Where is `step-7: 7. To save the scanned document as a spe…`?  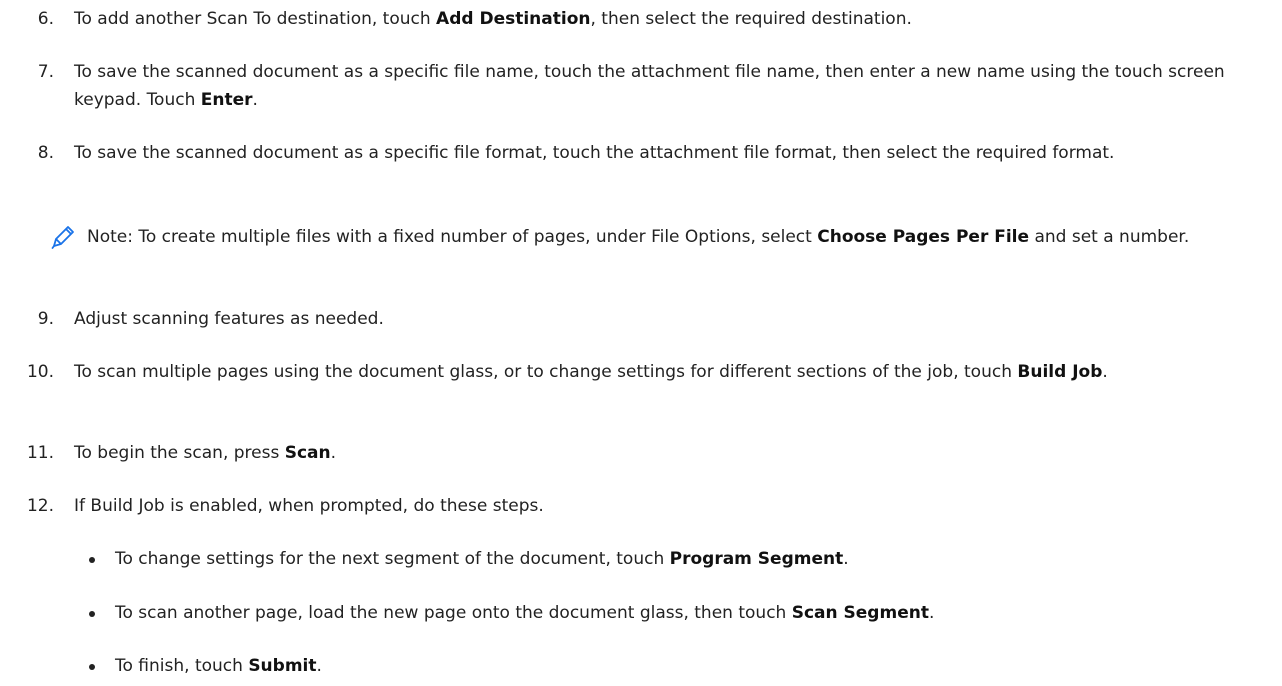
step-7: 7. To save the scanned document as a spe… is located at coordinates (617, 86).